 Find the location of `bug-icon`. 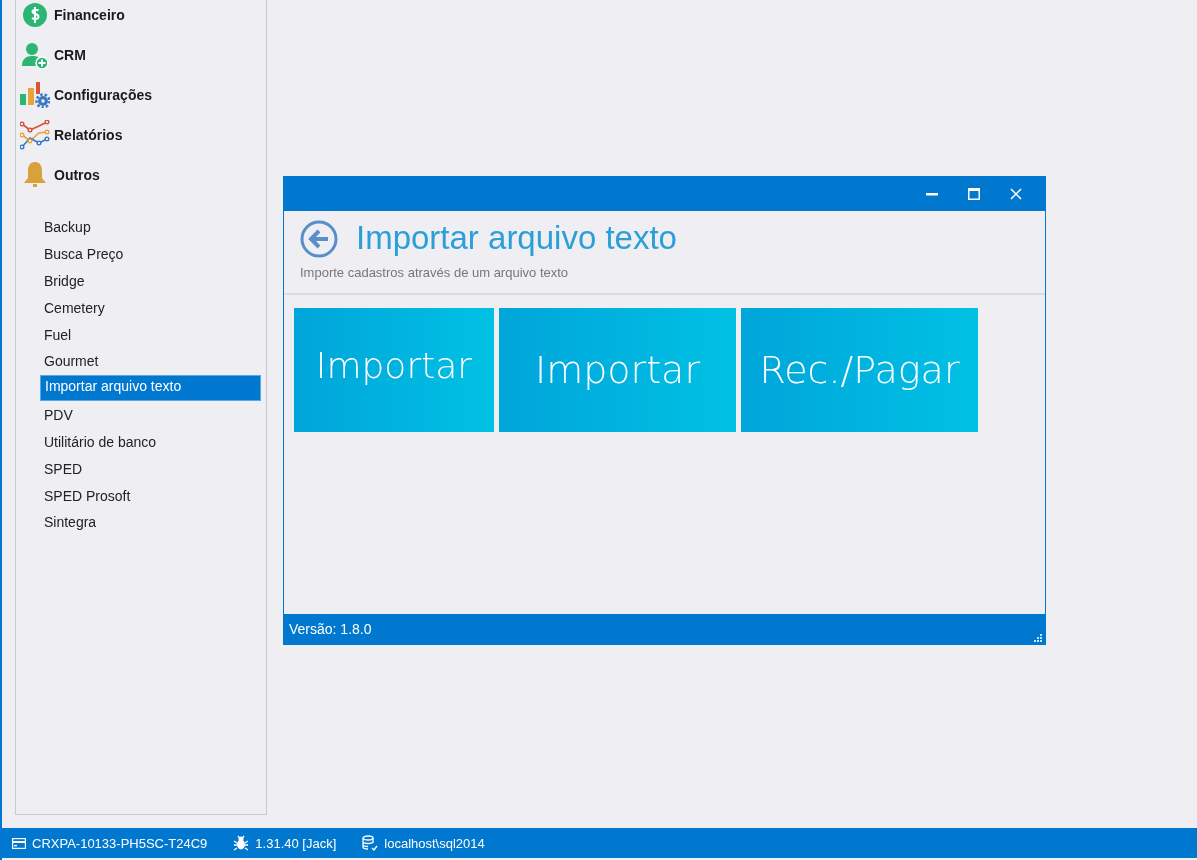

bug-icon is located at coordinates (241, 843).